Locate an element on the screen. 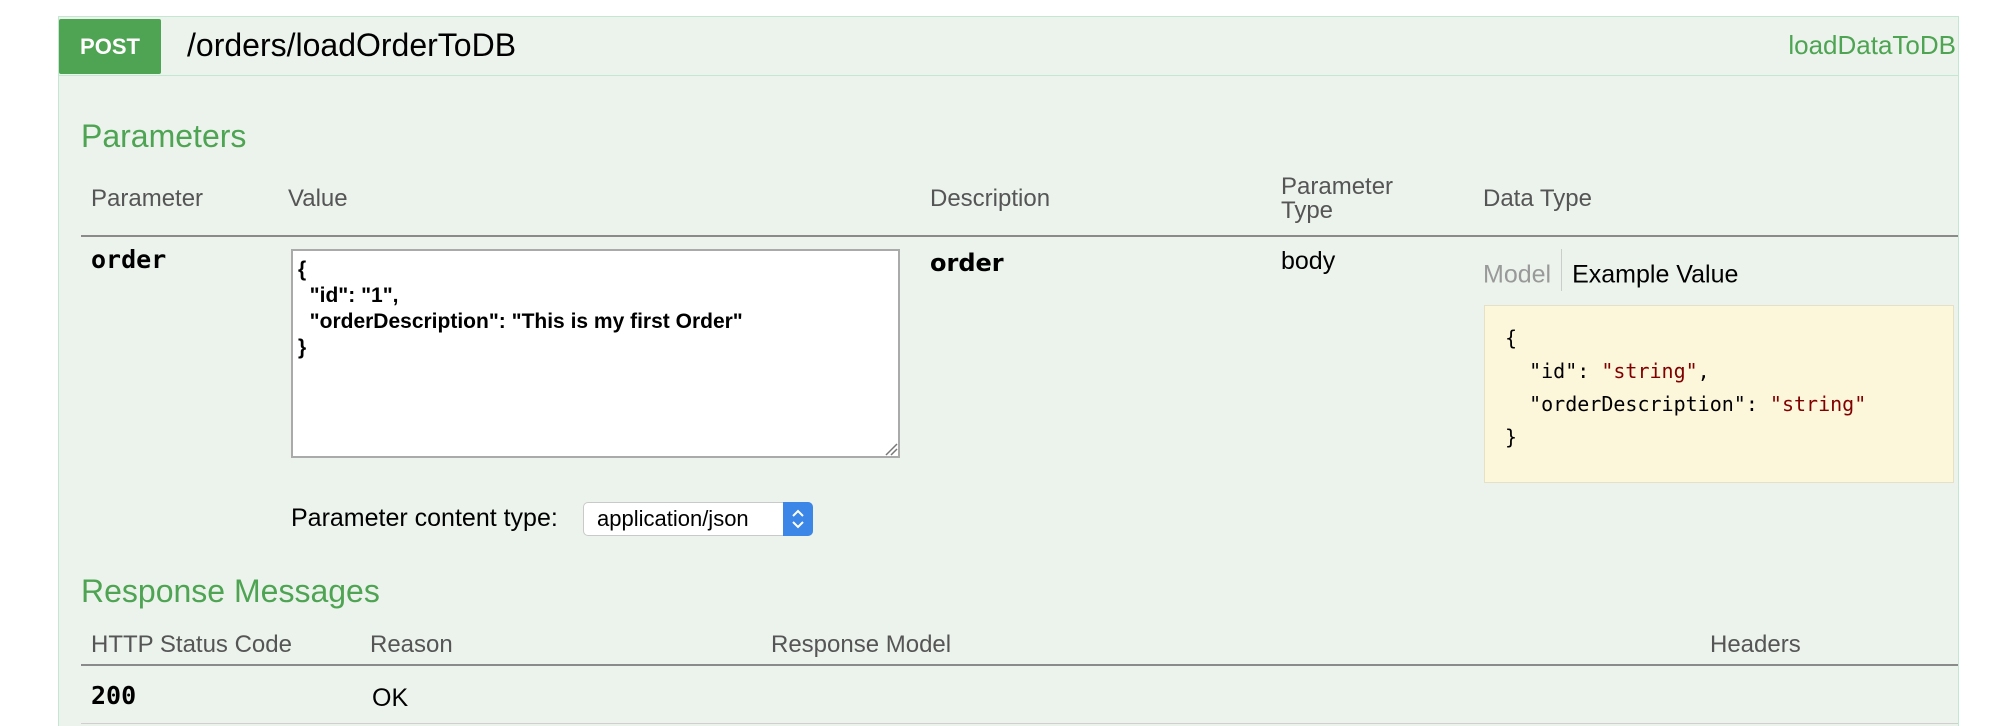  response-reason: OK is located at coordinates (390, 698).